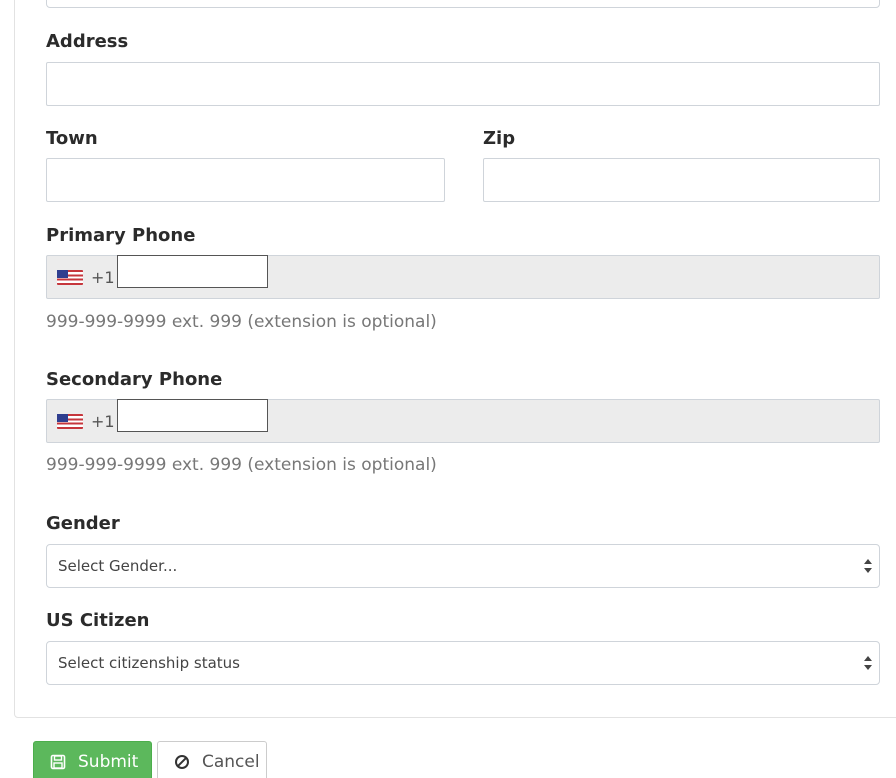  I want to click on primary-phone-field: +1, so click(463, 277).